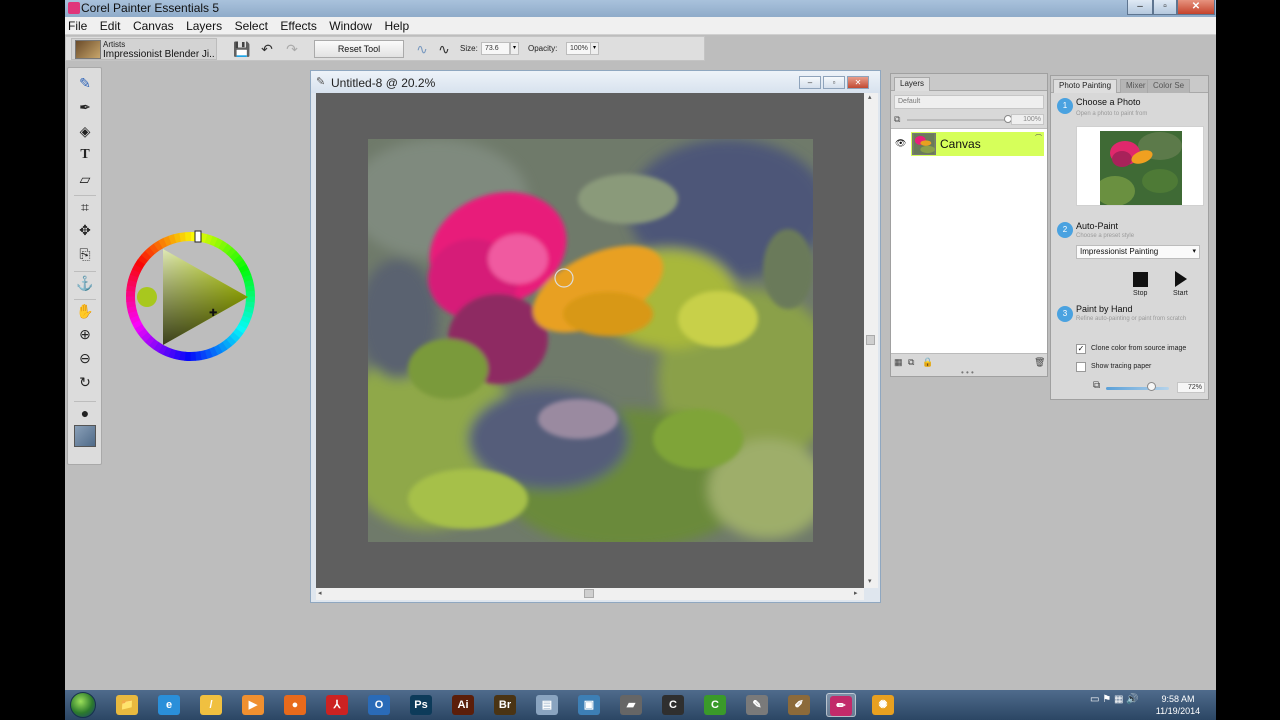 This screenshot has width=1280, height=720. What do you see at coordinates (967, 372) in the screenshot?
I see `panel-resize-grip-icon: • • •` at bounding box center [967, 372].